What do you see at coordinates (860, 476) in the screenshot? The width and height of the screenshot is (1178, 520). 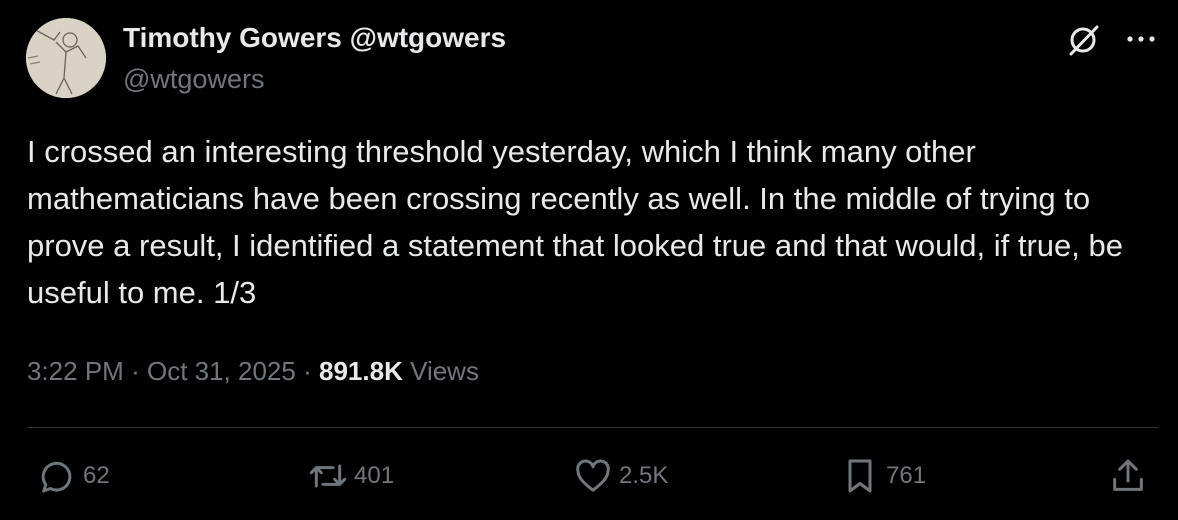 I see `bookmark-icon` at bounding box center [860, 476].